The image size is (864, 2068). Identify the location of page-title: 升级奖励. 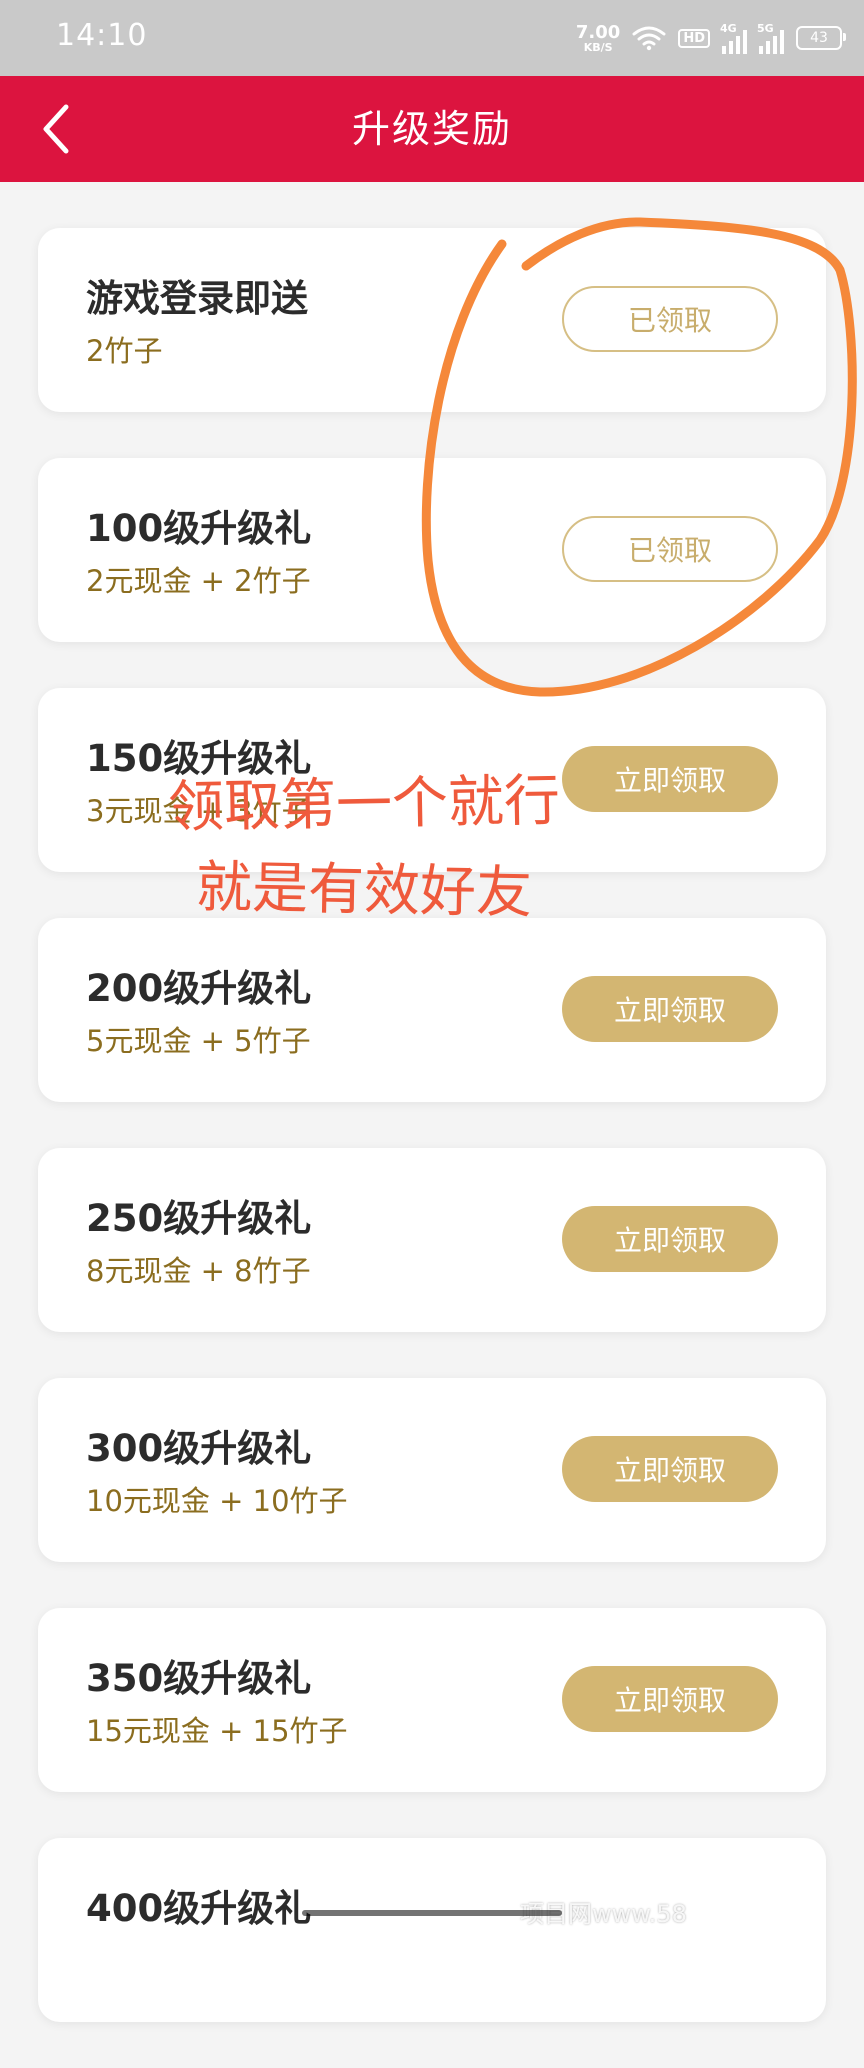
(431, 129).